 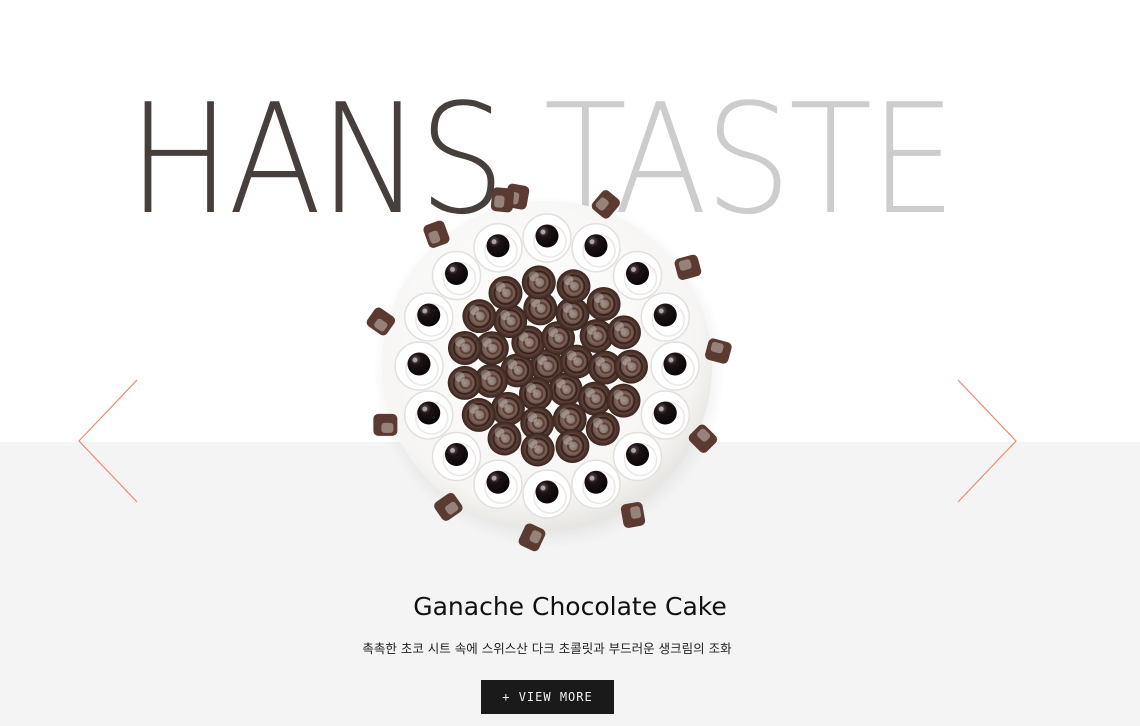 I want to click on chevron-right-icon, so click(x=987, y=441).